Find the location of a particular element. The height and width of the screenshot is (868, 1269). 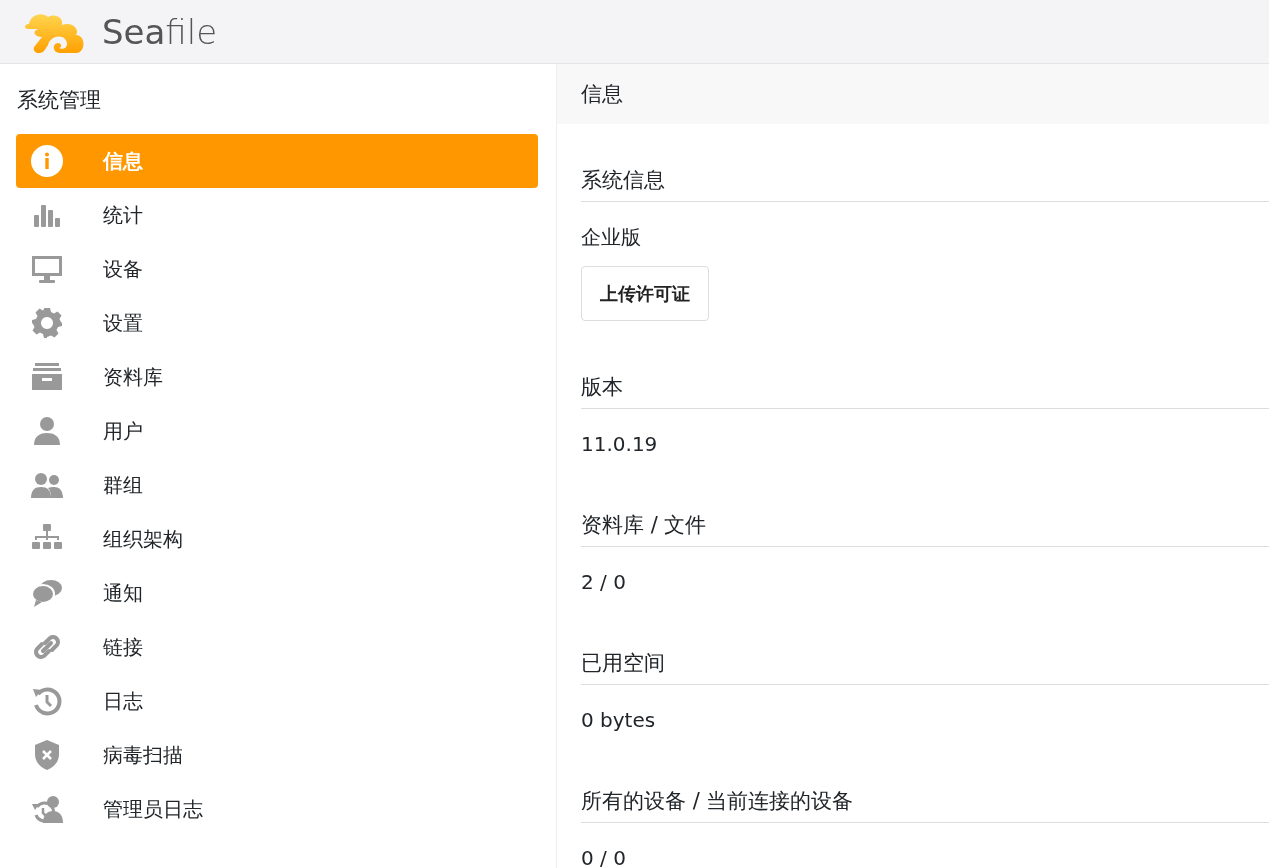

section-value: 0 bytes is located at coordinates (619, 720).